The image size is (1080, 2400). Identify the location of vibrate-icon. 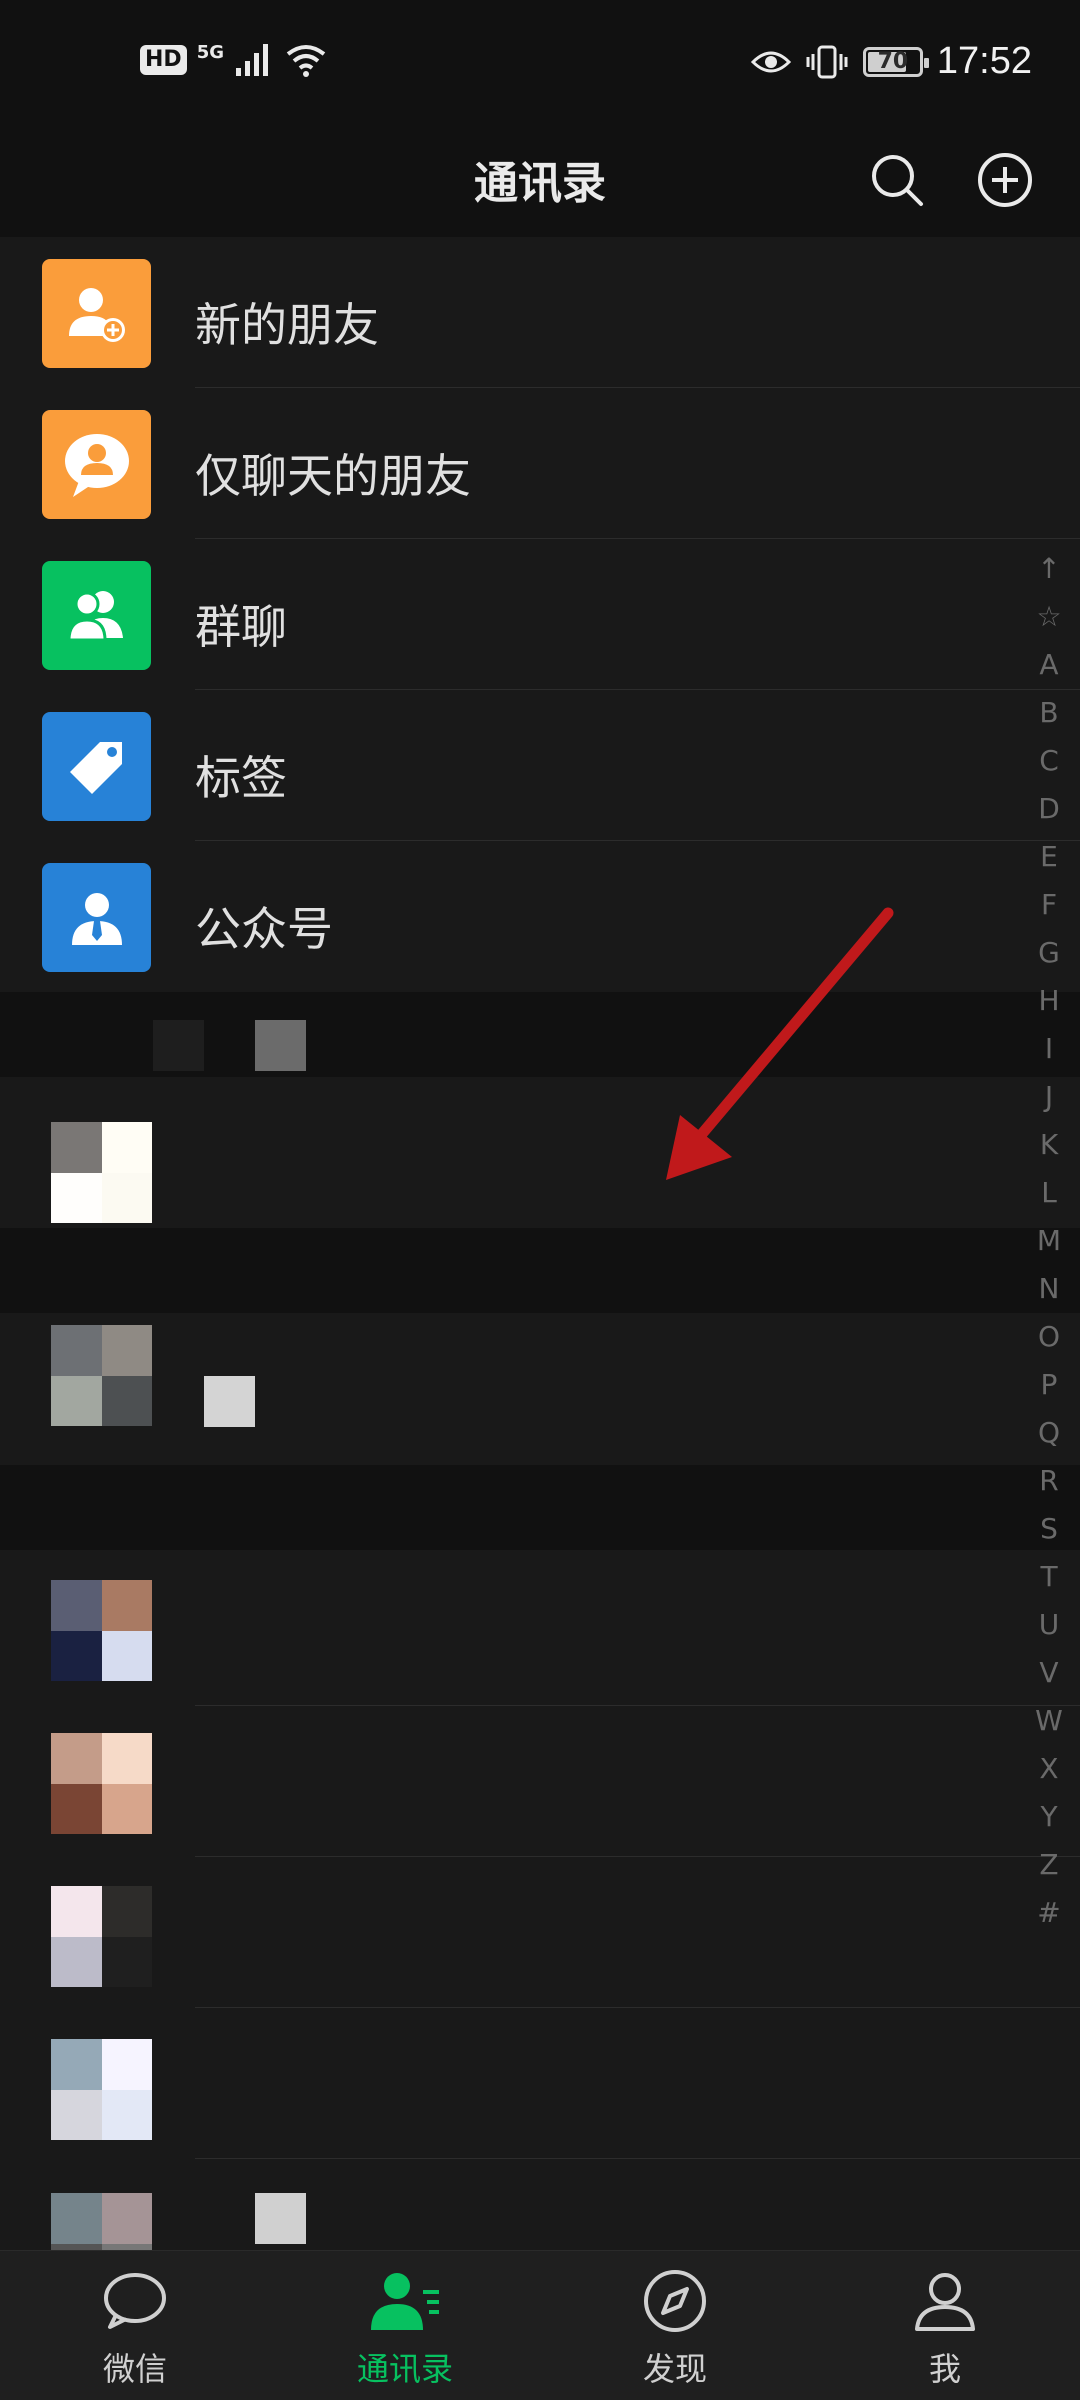
(827, 61).